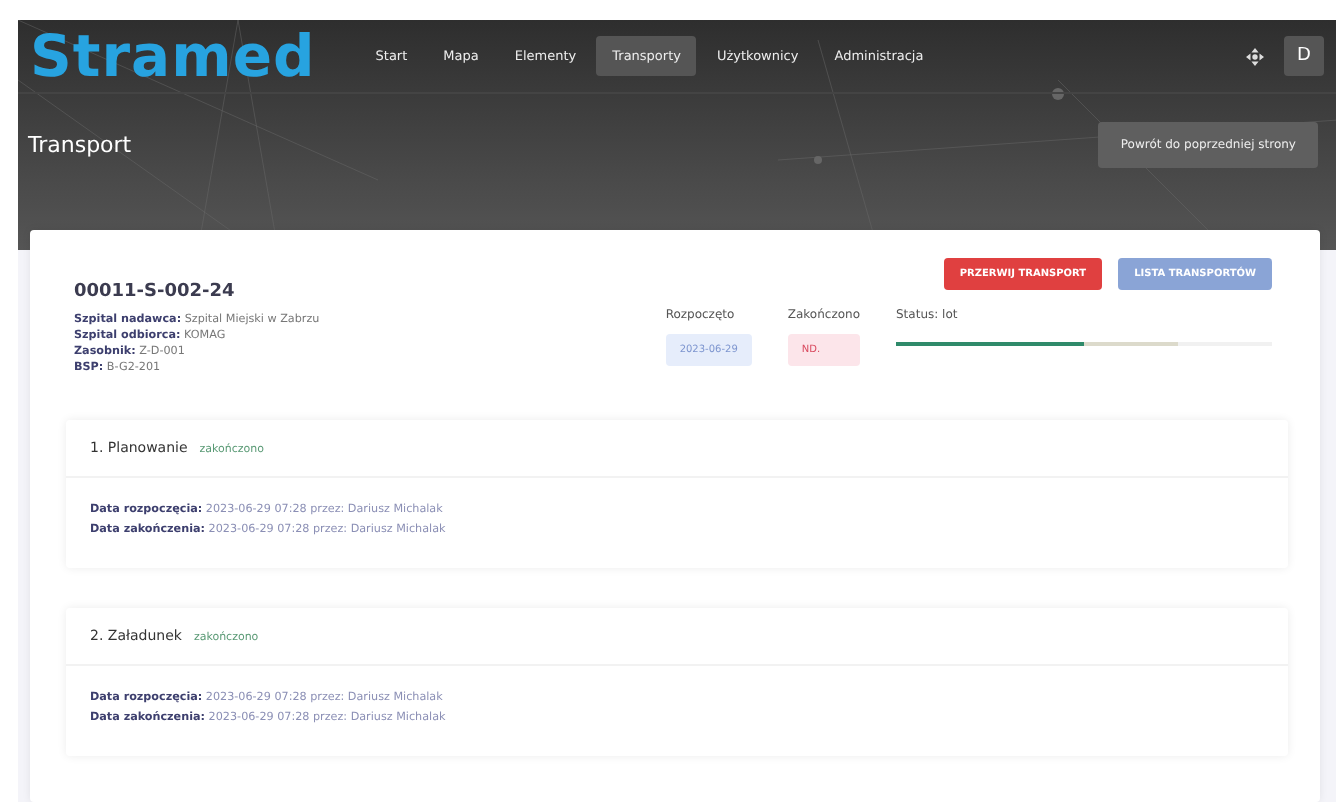 The width and height of the screenshot is (1336, 802). What do you see at coordinates (1255, 56) in the screenshot?
I see `move-icon` at bounding box center [1255, 56].